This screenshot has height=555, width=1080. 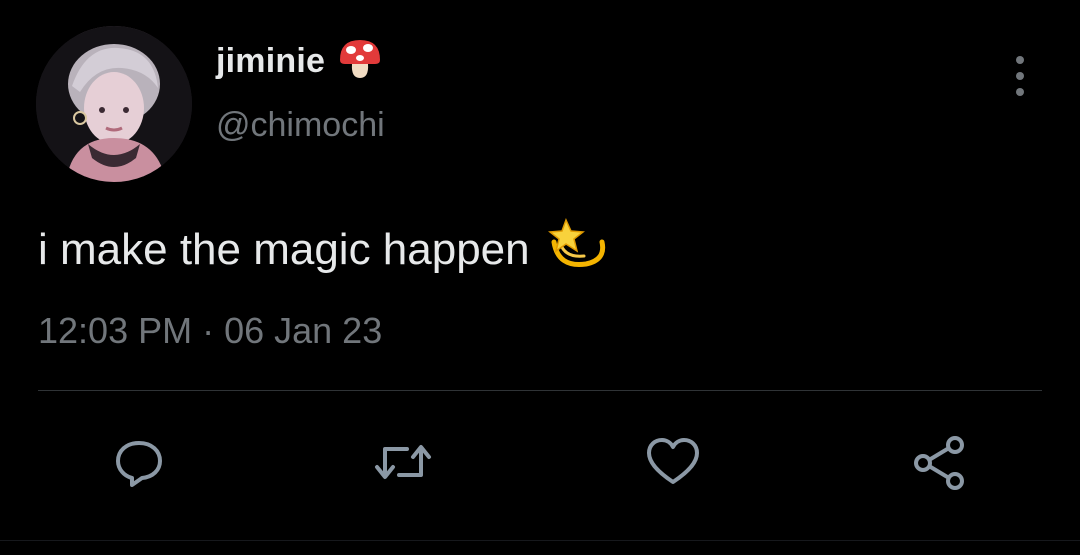 What do you see at coordinates (673, 462) in the screenshot?
I see `like-icon` at bounding box center [673, 462].